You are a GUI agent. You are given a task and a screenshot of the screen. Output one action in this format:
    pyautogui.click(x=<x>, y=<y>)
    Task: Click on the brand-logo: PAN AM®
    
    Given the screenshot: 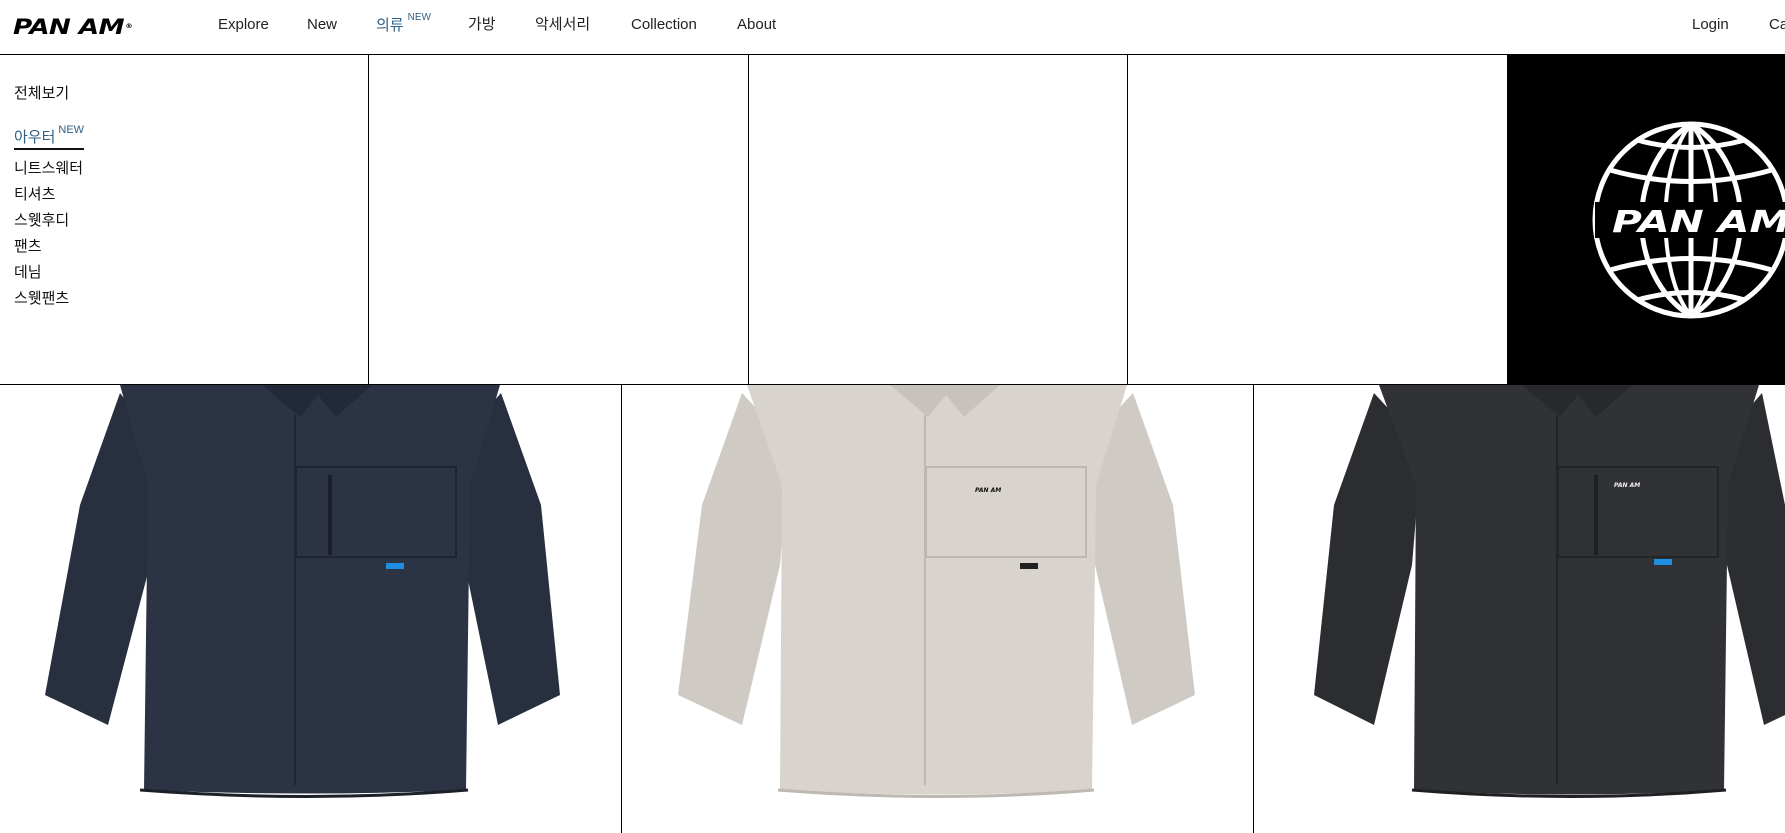 What is the action you would take?
    pyautogui.click(x=73, y=27)
    